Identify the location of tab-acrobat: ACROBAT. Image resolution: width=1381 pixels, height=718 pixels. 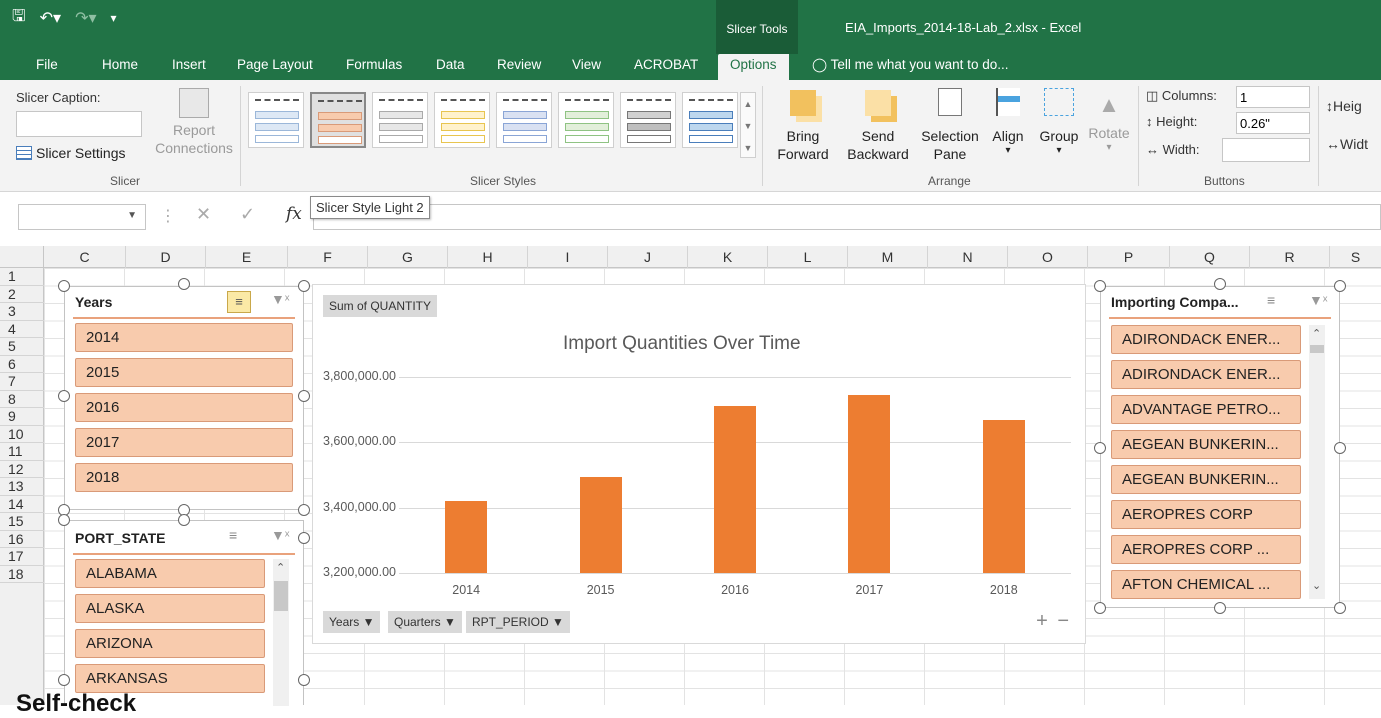
(666, 67).